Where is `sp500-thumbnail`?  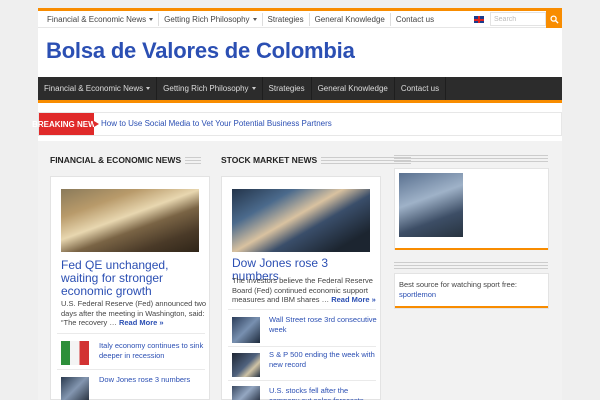 sp500-thumbnail is located at coordinates (246, 365).